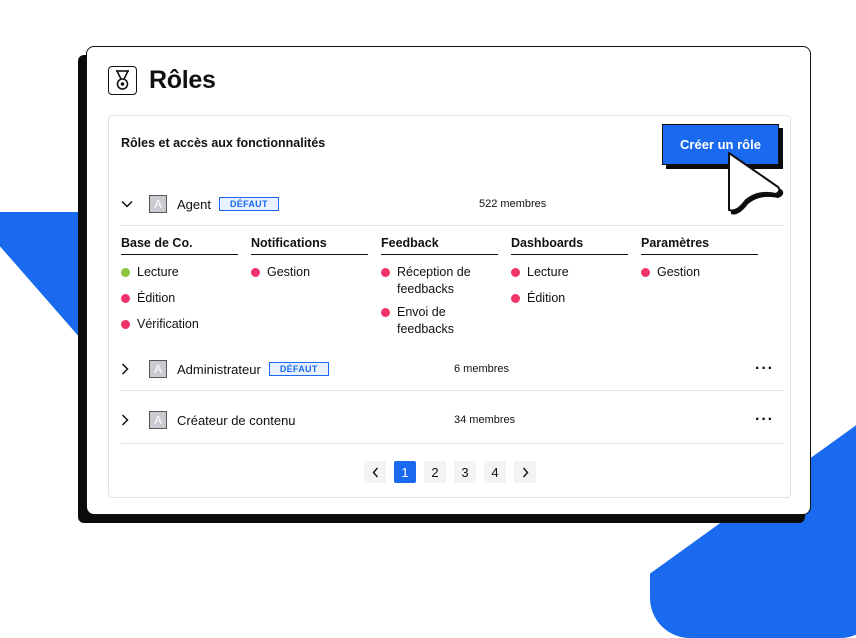 The height and width of the screenshot is (638, 856). Describe the element at coordinates (122, 80) in the screenshot. I see `medal-icon` at that location.